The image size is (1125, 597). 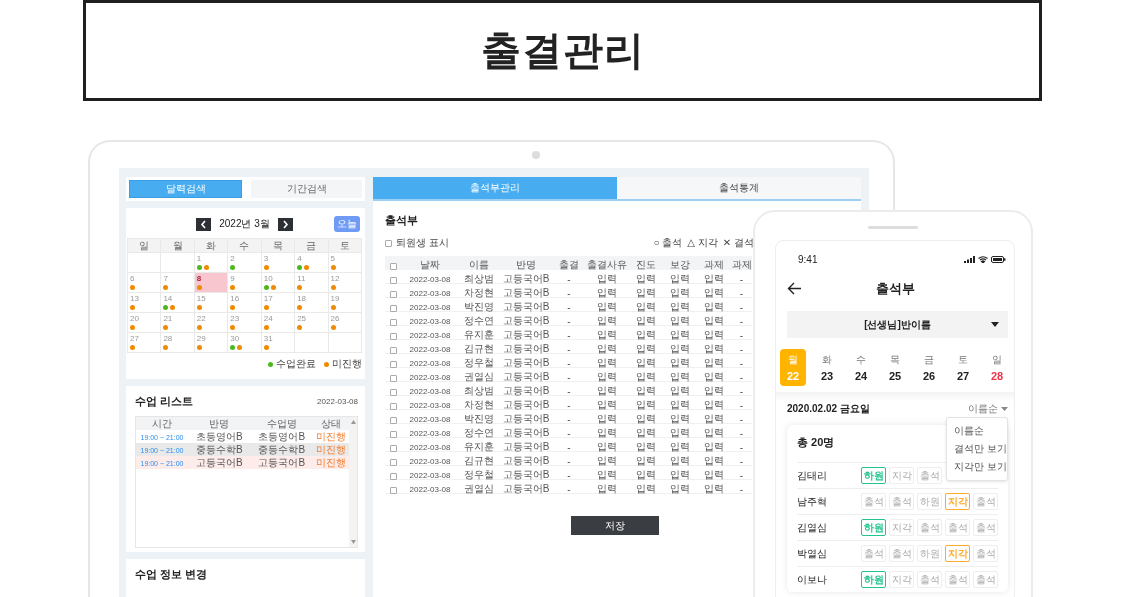 What do you see at coordinates (353, 422) in the screenshot?
I see `scroll-up-icon` at bounding box center [353, 422].